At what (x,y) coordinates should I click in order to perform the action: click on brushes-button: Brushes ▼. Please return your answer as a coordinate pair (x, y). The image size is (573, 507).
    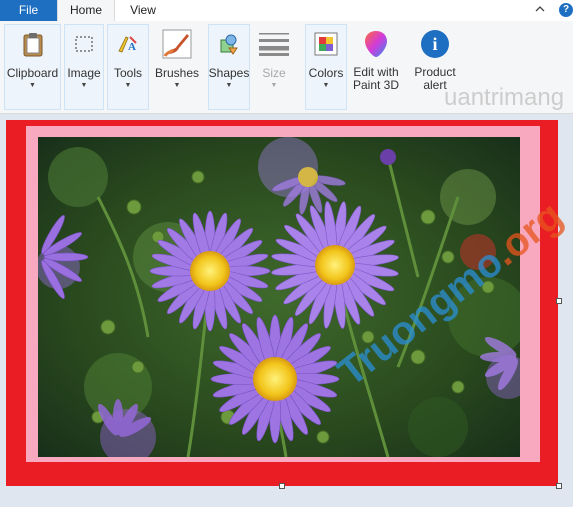
    Looking at the image, I should click on (177, 67).